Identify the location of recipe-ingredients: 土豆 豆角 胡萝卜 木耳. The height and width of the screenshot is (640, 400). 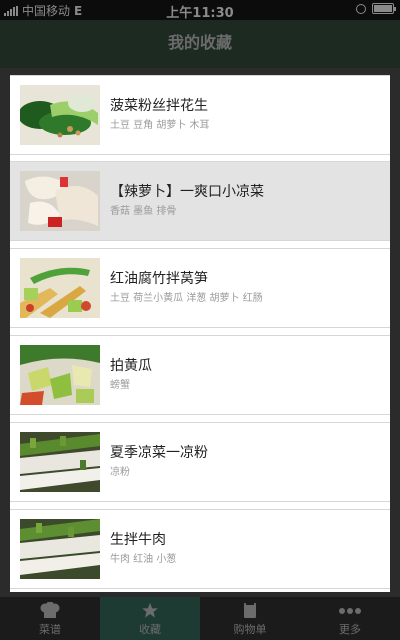
(160, 125).